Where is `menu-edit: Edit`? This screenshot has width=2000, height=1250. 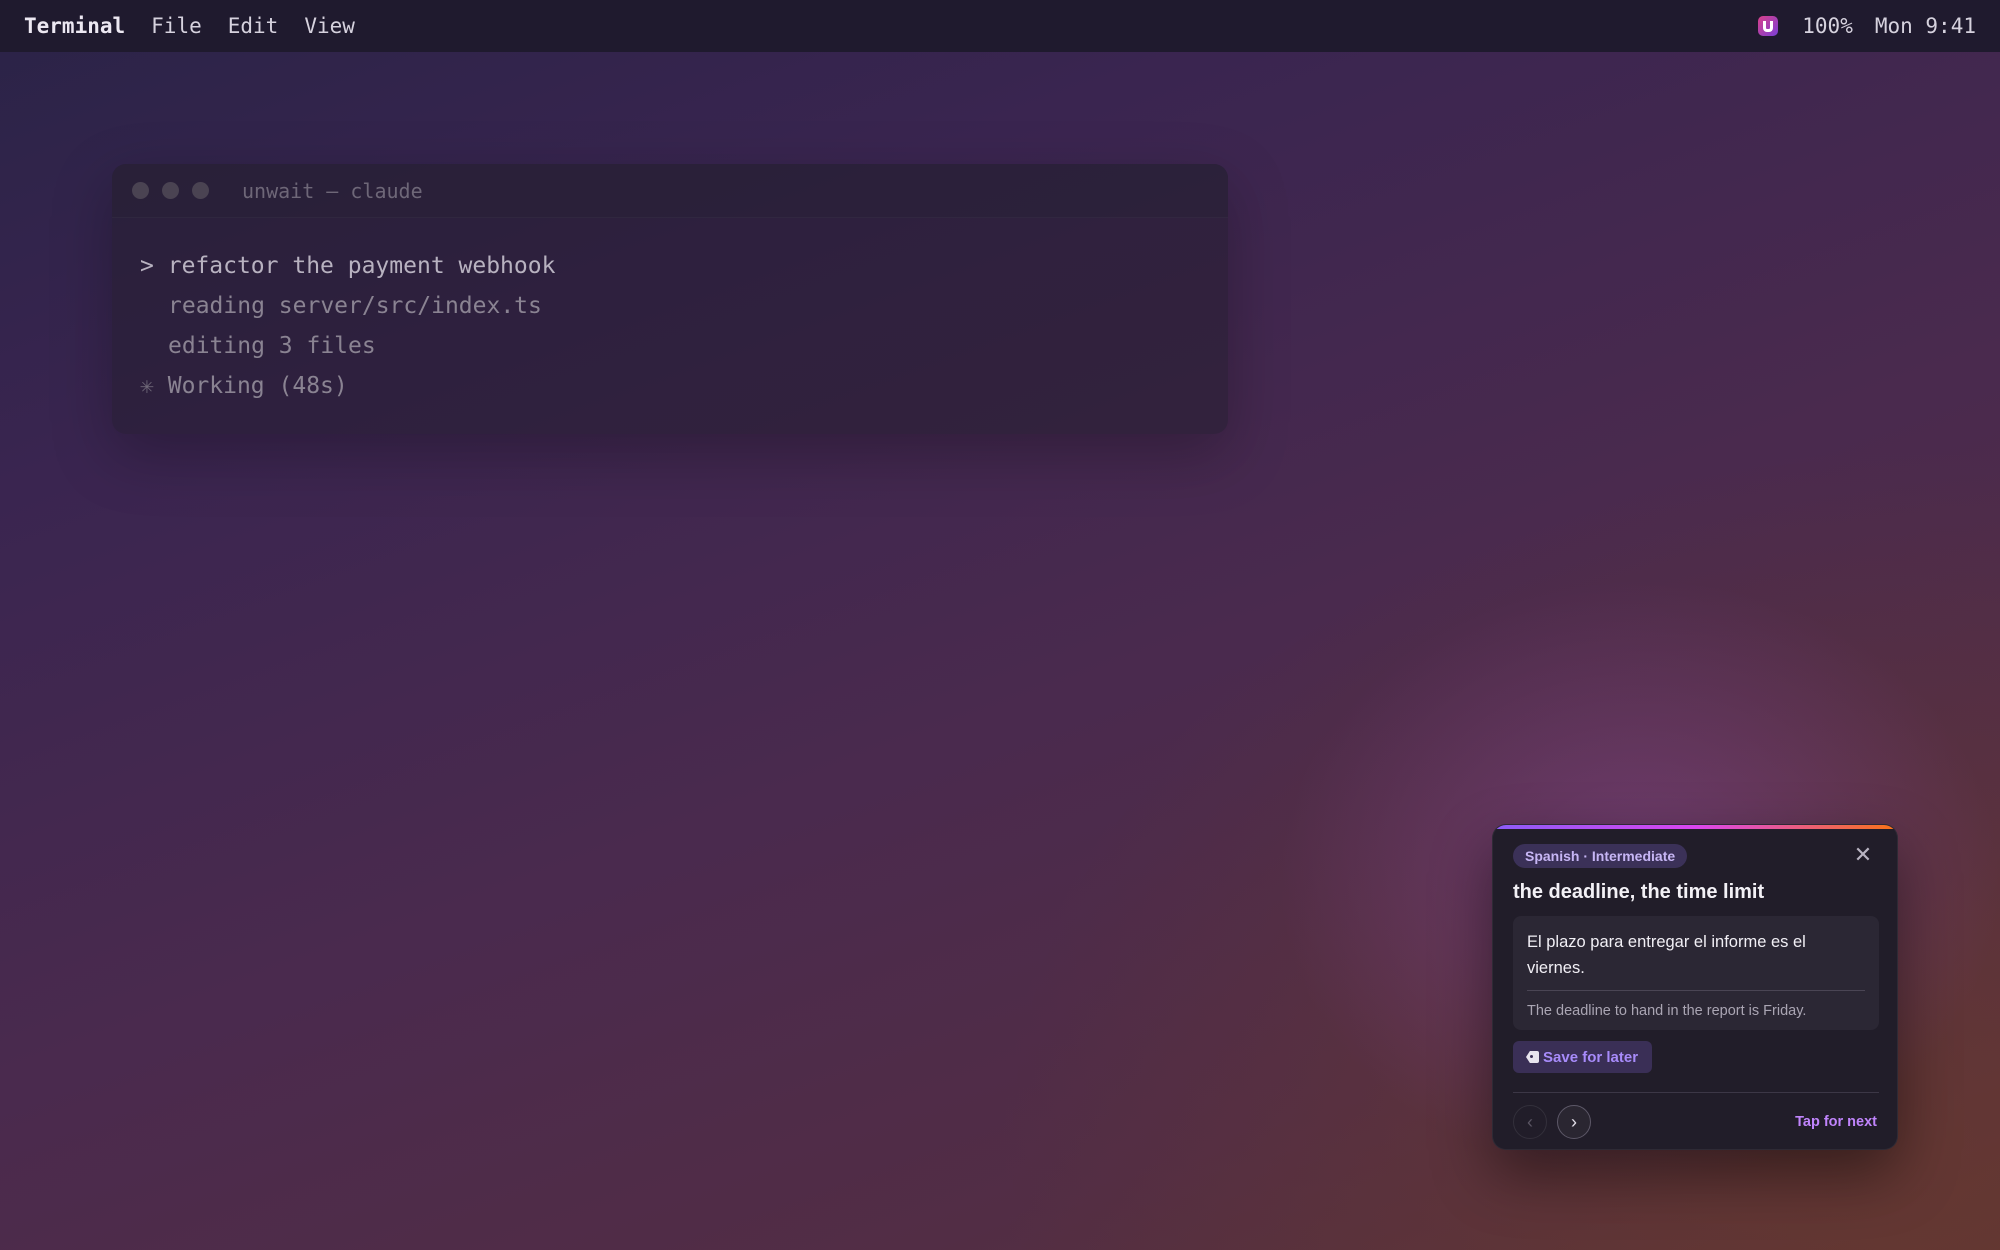 menu-edit: Edit is located at coordinates (253, 26).